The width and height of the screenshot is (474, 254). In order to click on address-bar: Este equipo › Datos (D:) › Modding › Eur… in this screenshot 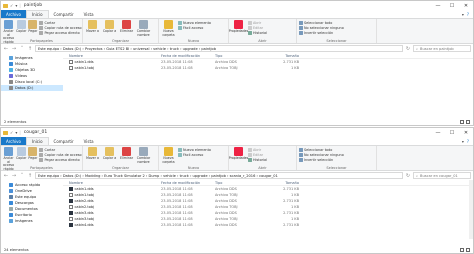, I will do `click(219, 175)`.